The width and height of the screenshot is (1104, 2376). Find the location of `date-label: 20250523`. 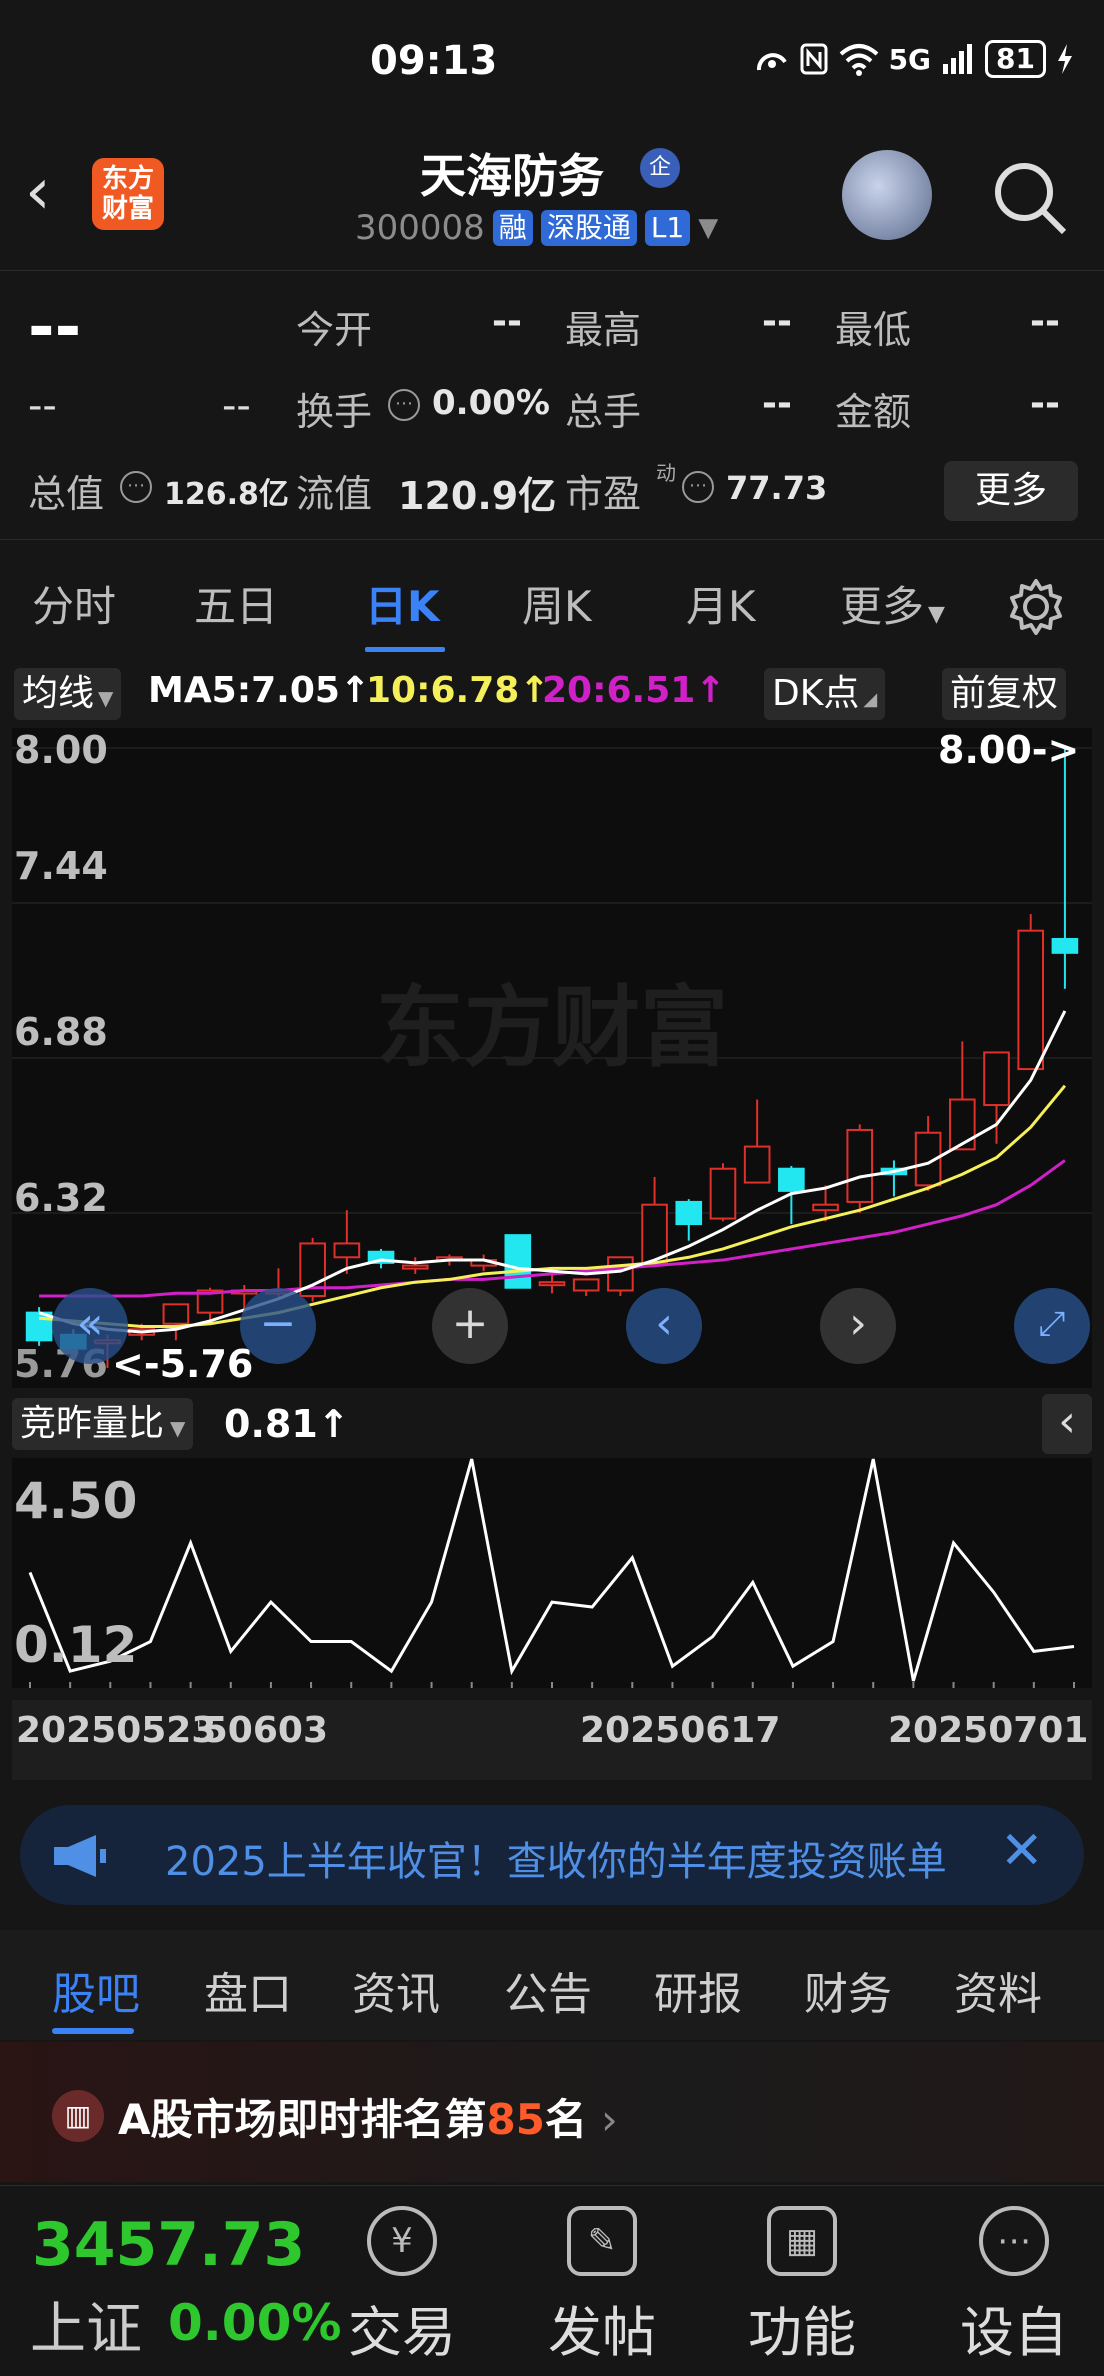

date-label: 20250523 is located at coordinates (116, 1730).